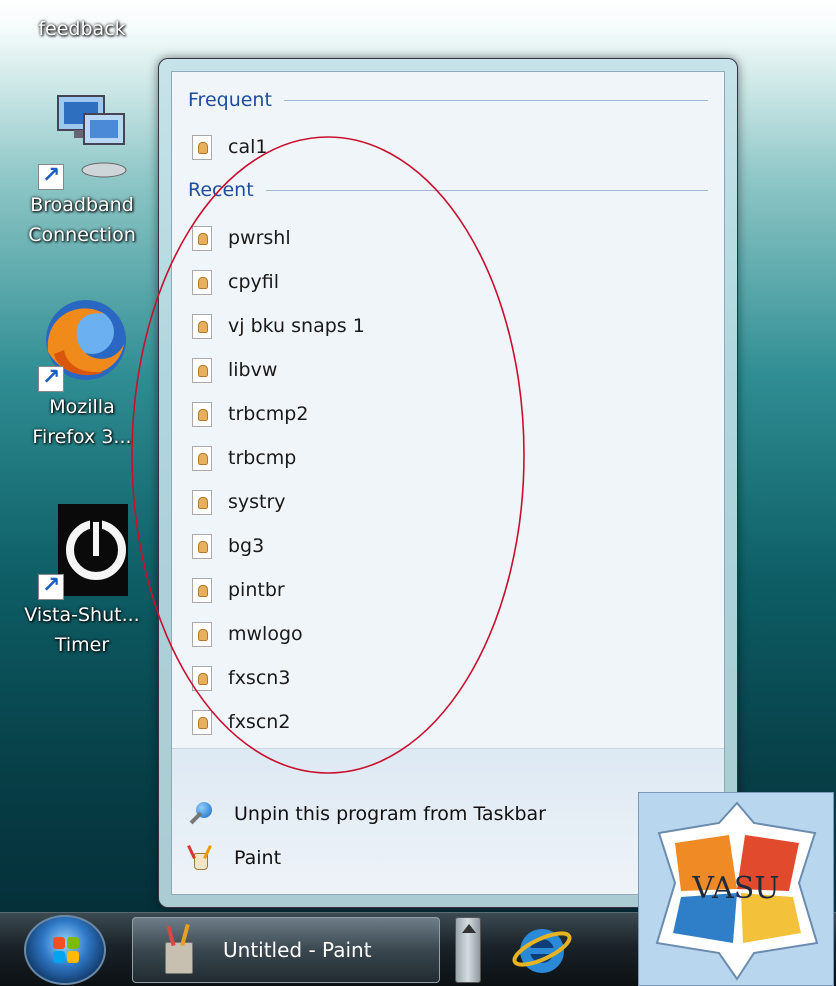 Image resolution: width=836 pixels, height=986 pixels. I want to click on jump-list-item: pwrshl, so click(241, 238).